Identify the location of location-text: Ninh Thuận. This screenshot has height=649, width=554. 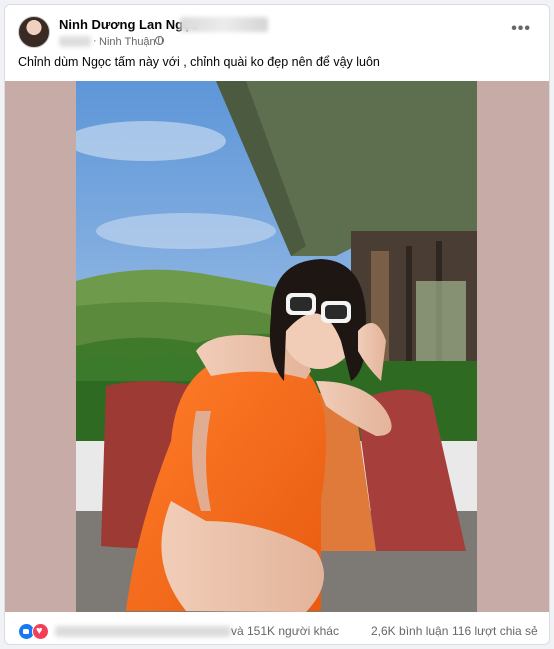
(127, 42).